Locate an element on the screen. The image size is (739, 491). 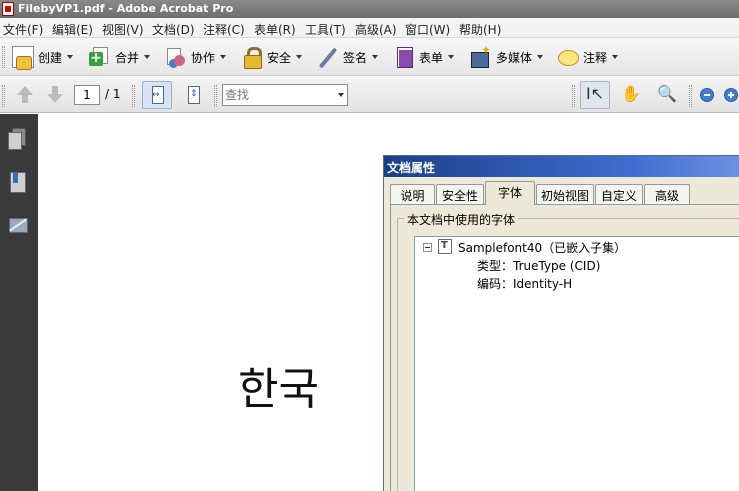
document-text: 한국 is located at coordinates (278, 389).